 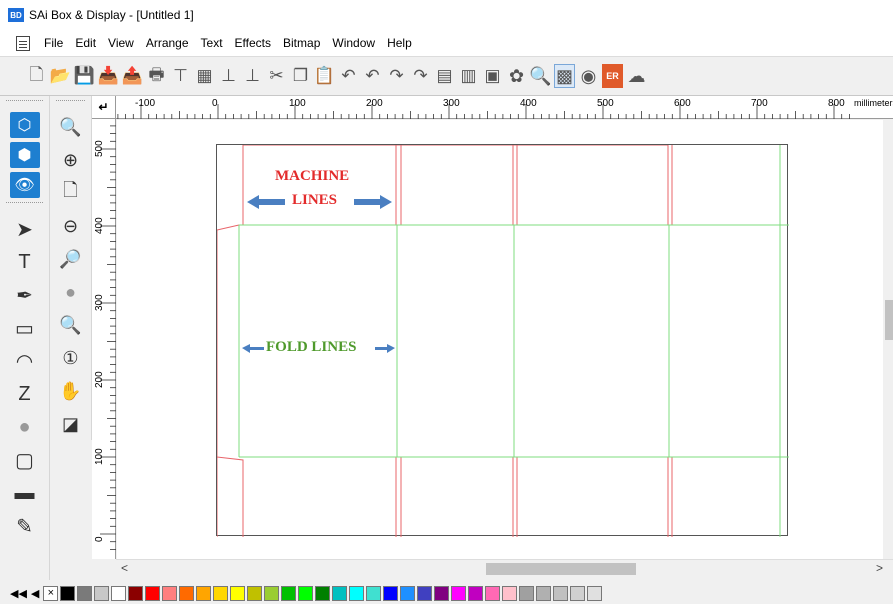 I want to click on frame-icon: ▢, so click(x=25, y=460).